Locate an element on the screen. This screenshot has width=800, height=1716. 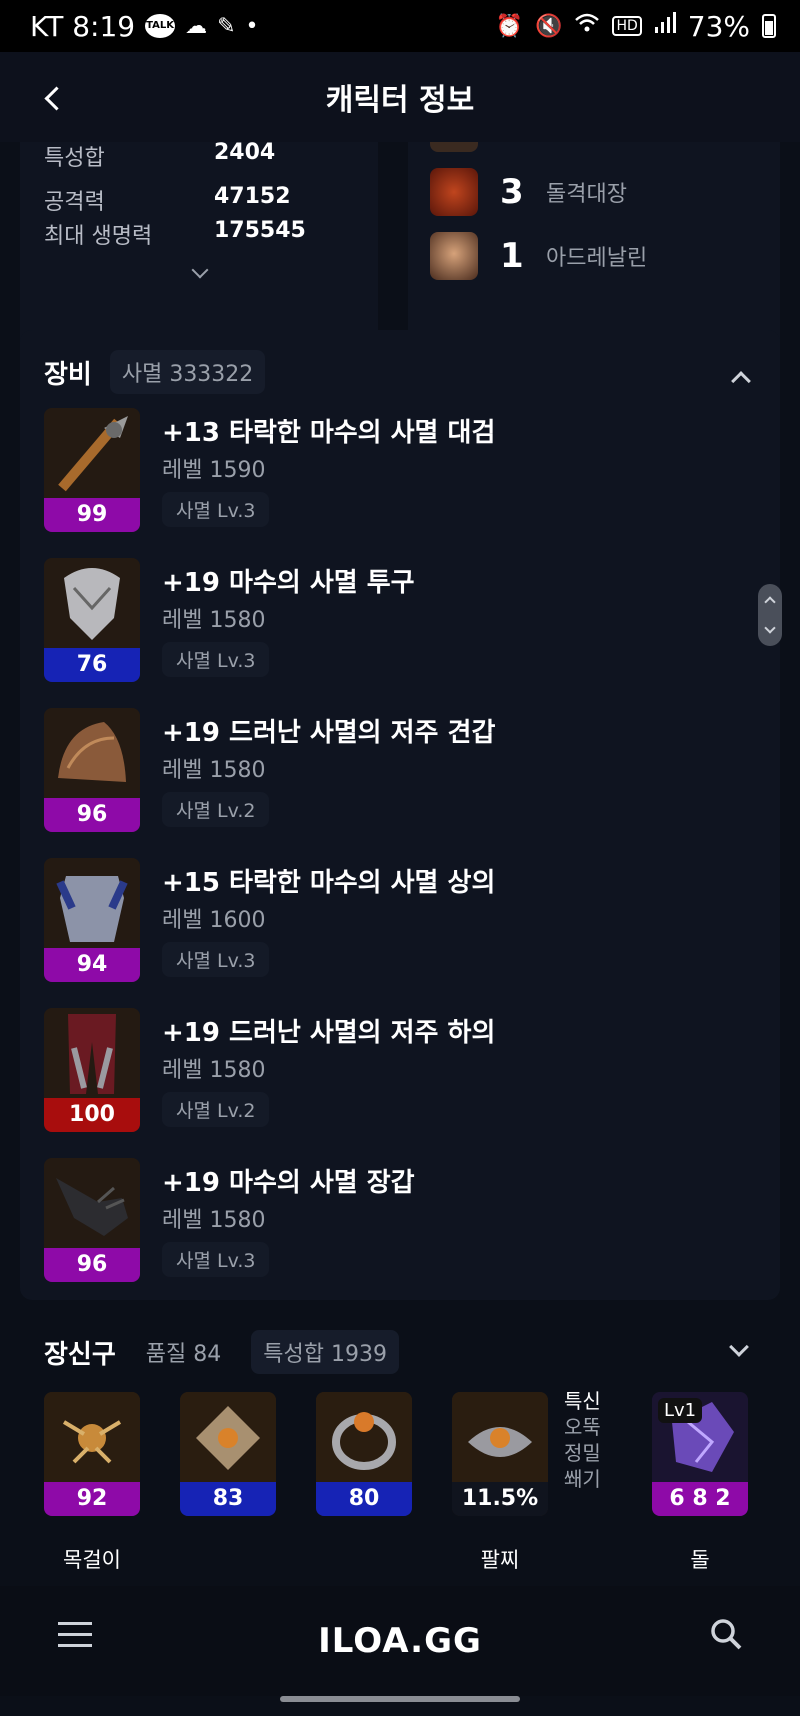
mute-icon: 🔇 is located at coordinates (549, 26).